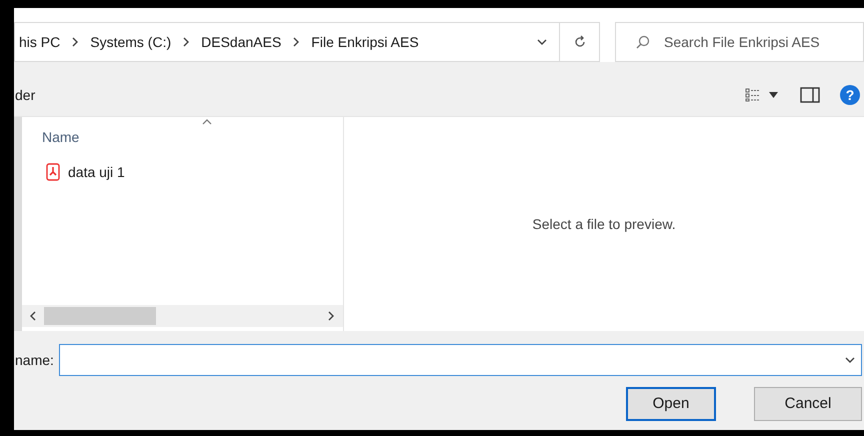 This screenshot has height=436, width=864. What do you see at coordinates (773, 95) in the screenshot?
I see `dropdown-triangle-icon` at bounding box center [773, 95].